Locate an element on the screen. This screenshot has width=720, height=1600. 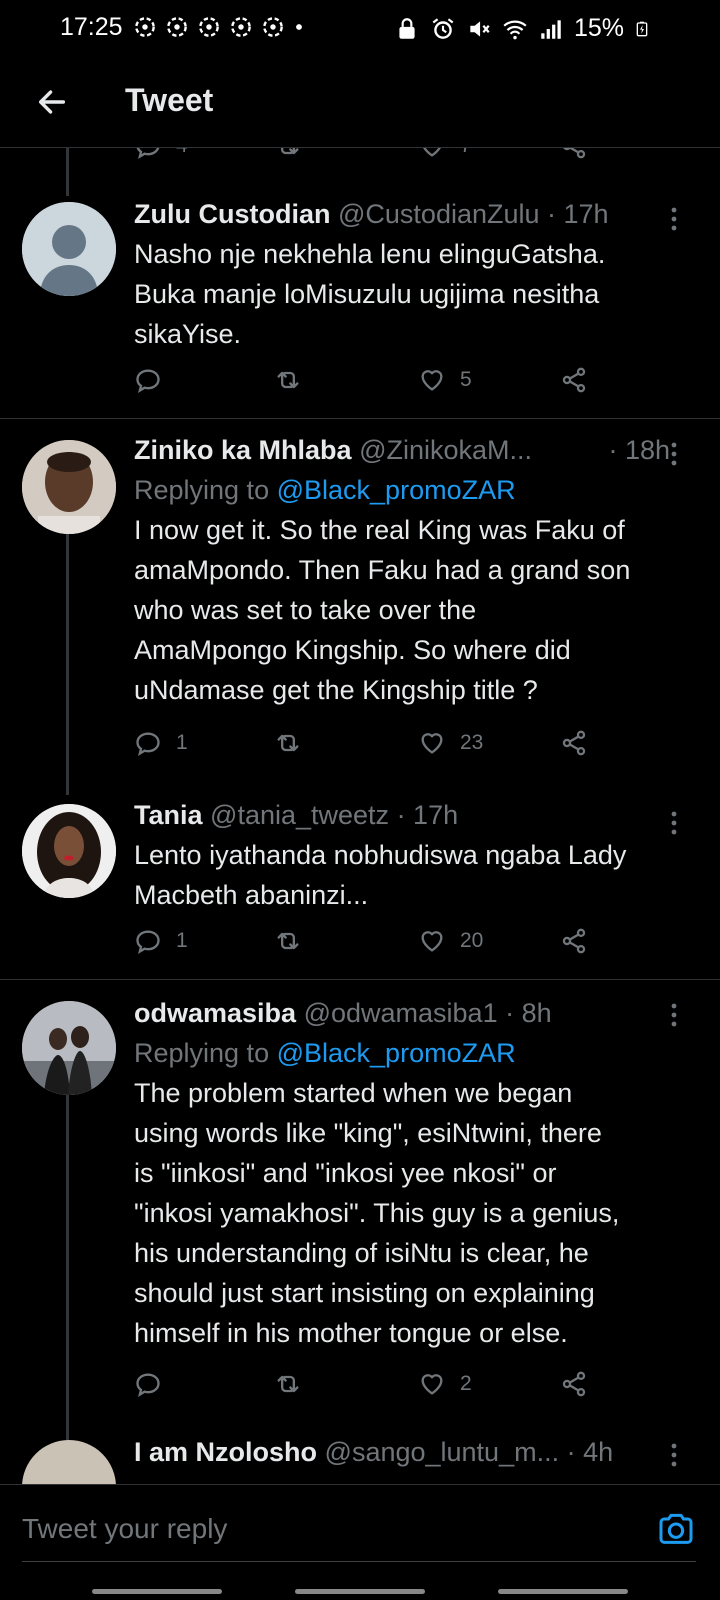
author-name: odwamasiba is located at coordinates (215, 1013).